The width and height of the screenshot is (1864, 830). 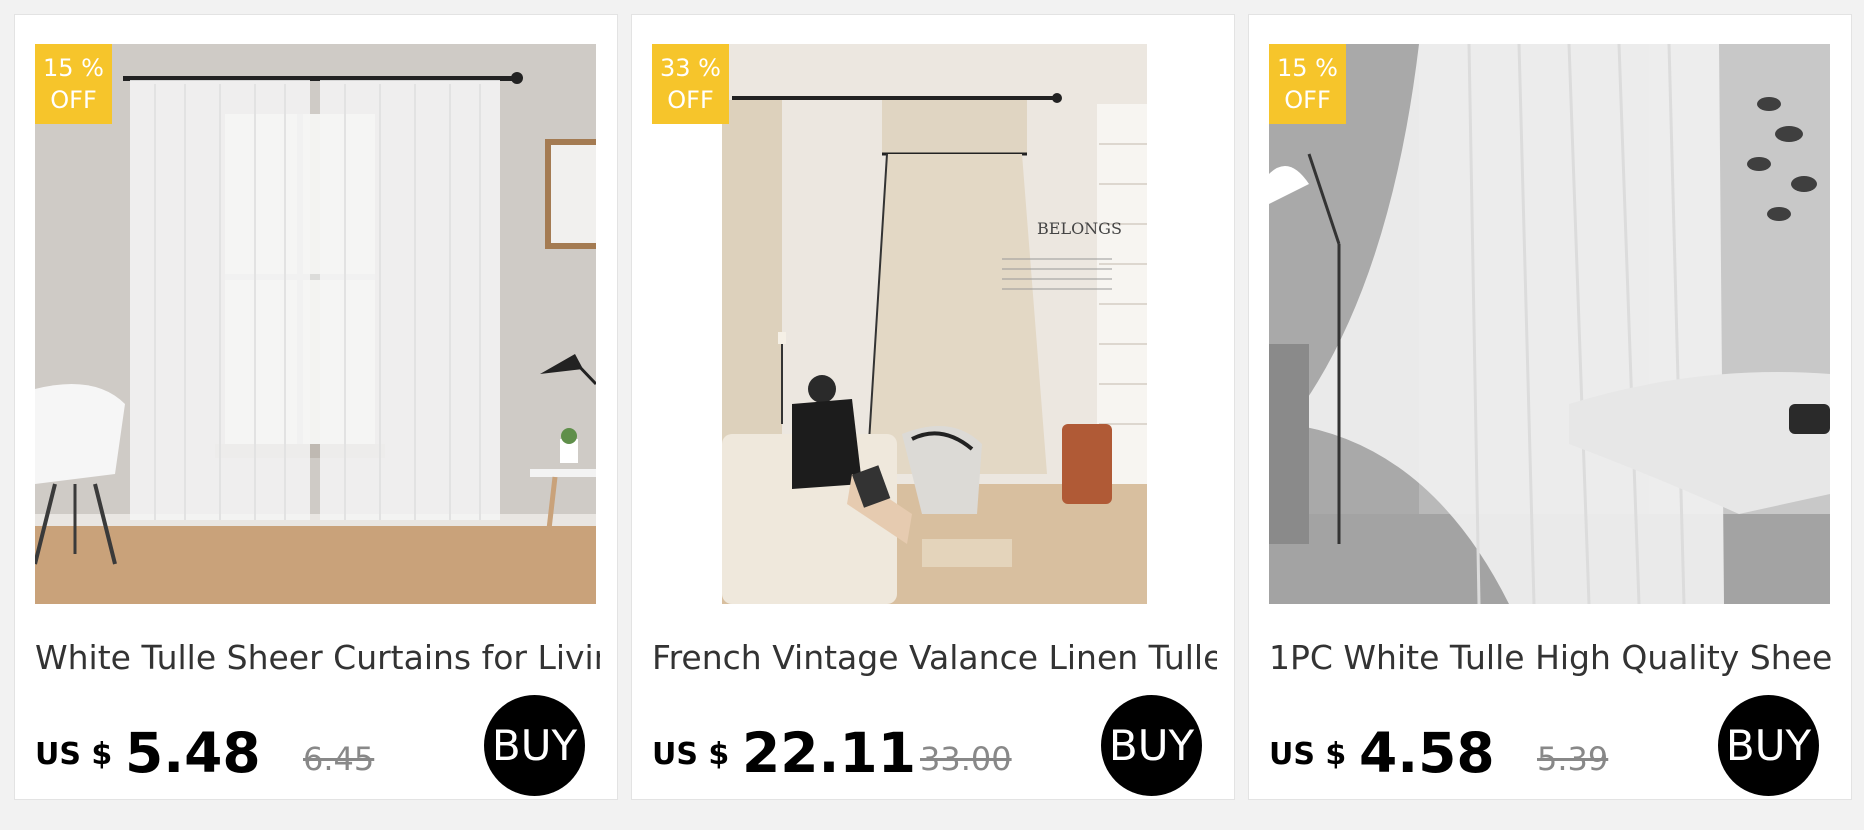 What do you see at coordinates (339, 759) in the screenshot?
I see `original-price: 6.45` at bounding box center [339, 759].